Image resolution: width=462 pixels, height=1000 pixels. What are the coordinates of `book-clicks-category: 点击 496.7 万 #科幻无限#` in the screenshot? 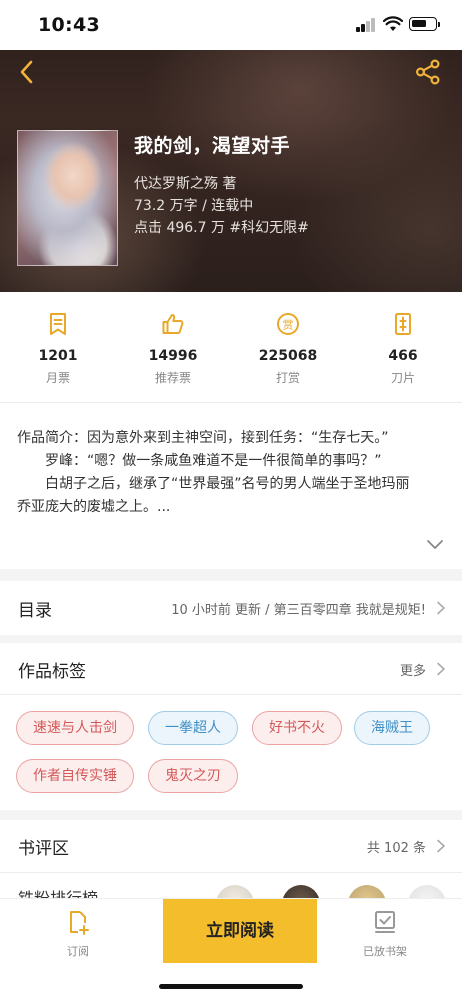 It's located at (221, 228).